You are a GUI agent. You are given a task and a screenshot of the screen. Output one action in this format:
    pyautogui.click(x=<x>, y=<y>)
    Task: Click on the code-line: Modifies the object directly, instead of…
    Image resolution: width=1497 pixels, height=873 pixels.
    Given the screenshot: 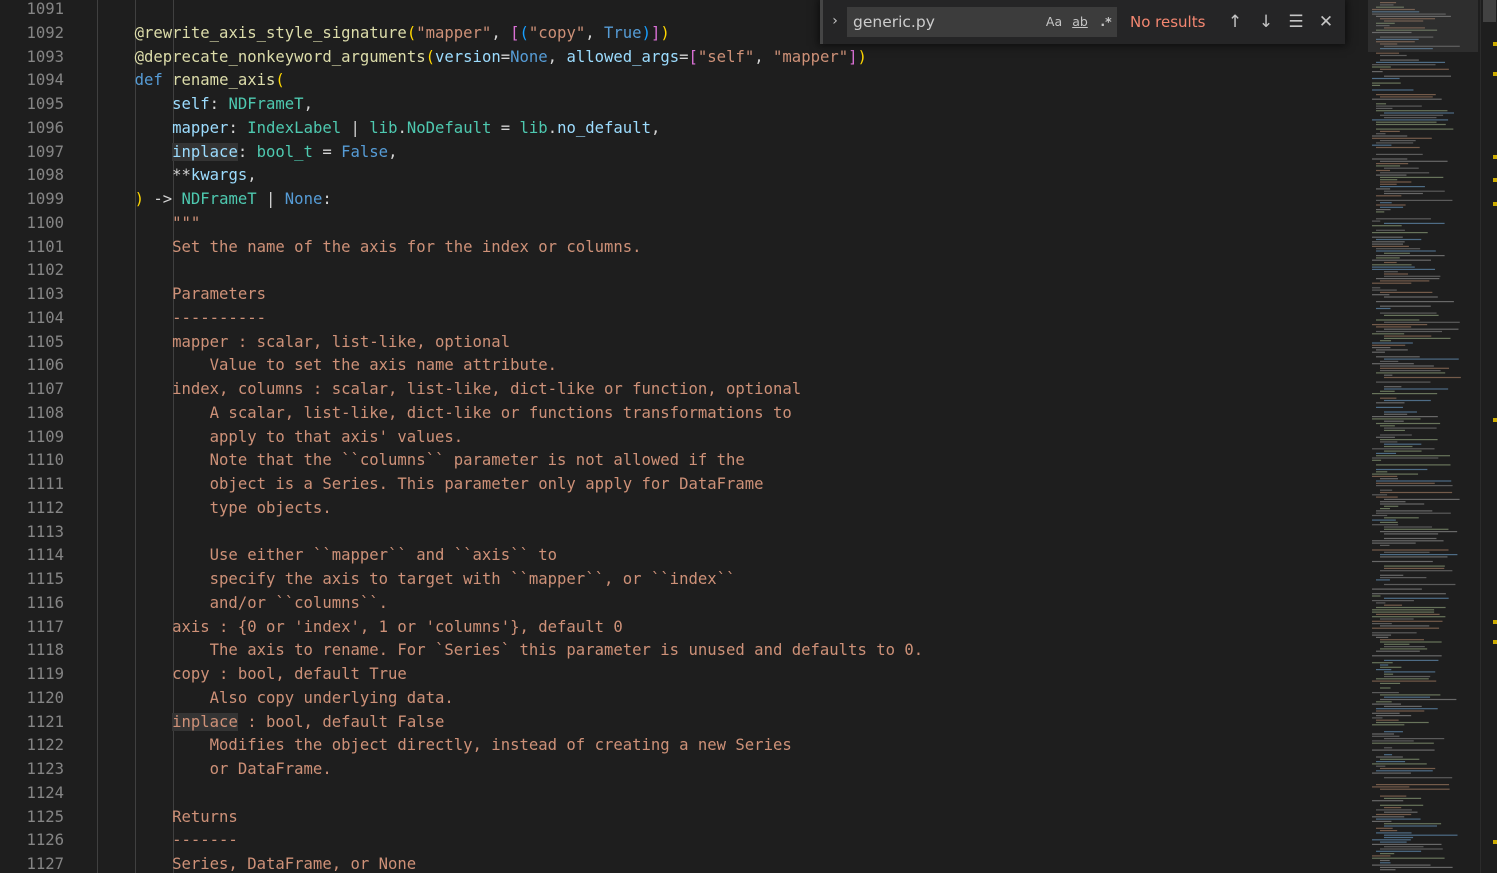 What is the action you would take?
    pyautogui.click(x=444, y=746)
    